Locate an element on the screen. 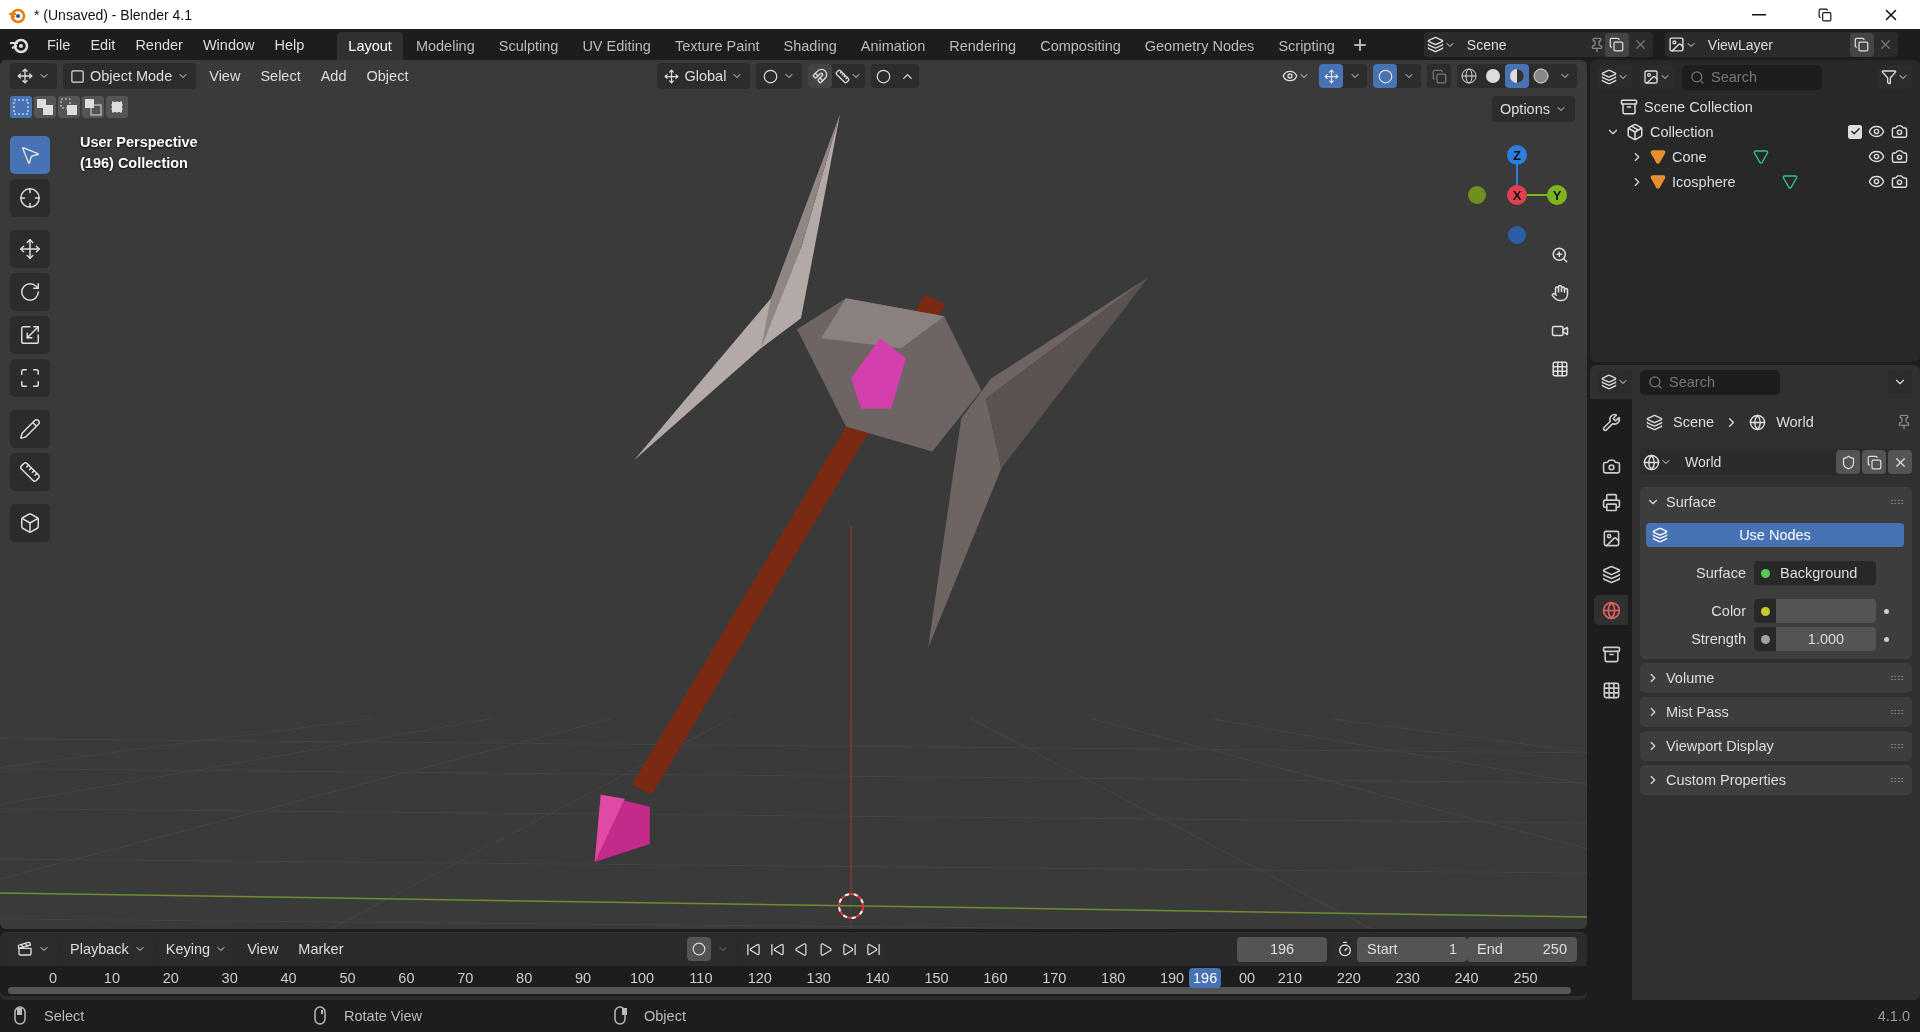 The height and width of the screenshot is (1032, 1920). frame-number: 250 is located at coordinates (1525, 978).